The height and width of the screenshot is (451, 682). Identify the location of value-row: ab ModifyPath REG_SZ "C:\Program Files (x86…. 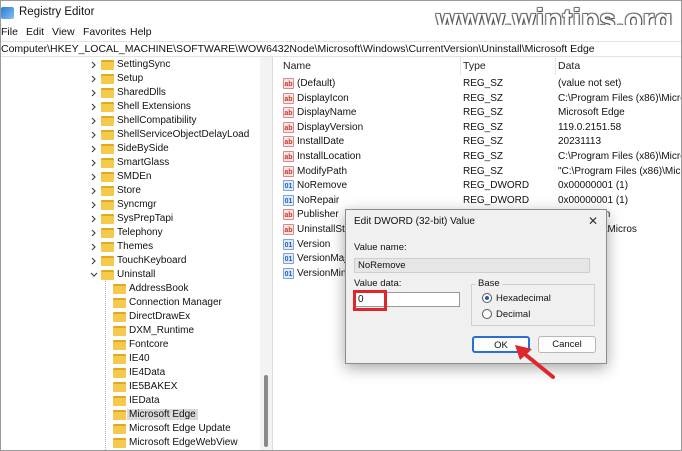
(479, 171).